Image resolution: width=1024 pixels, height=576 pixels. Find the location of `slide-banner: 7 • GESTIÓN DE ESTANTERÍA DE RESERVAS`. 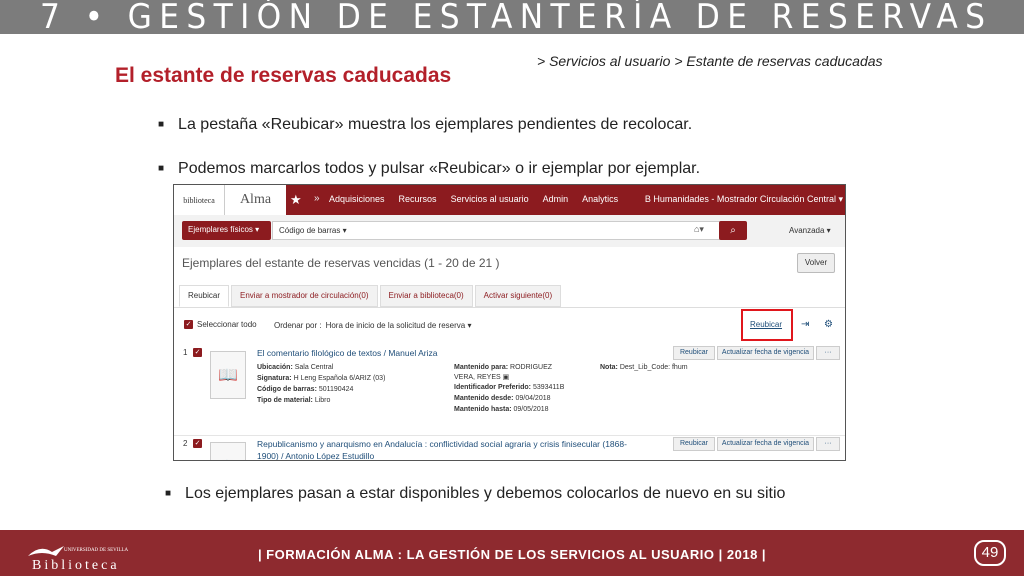

slide-banner: 7 • GESTIÓN DE ESTANTERÍA DE RESERVAS is located at coordinates (512, 17).